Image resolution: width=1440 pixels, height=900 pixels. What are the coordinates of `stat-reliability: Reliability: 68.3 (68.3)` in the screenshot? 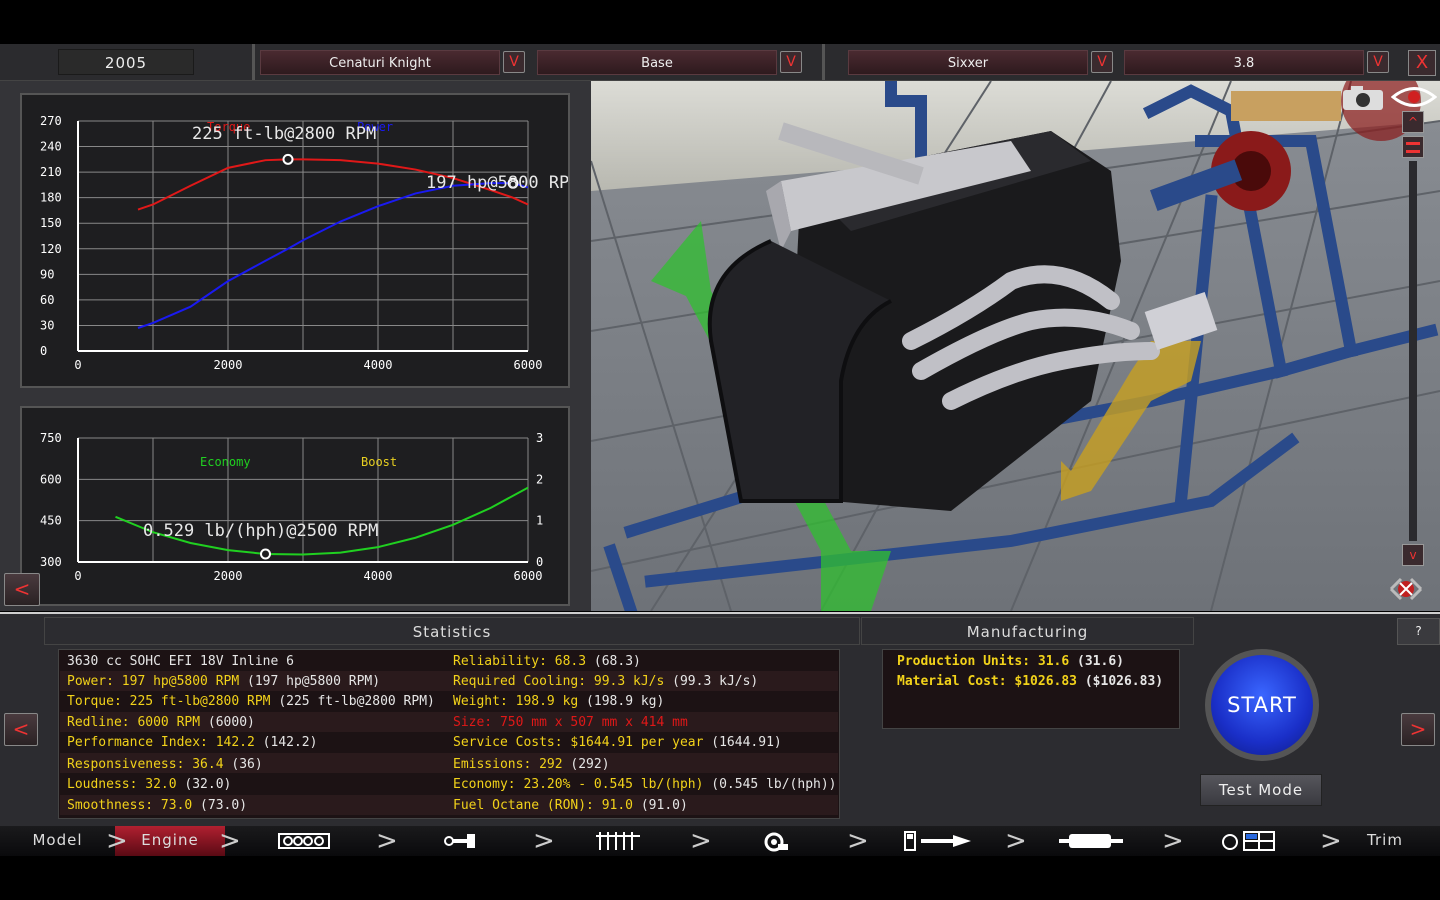 It's located at (547, 661).